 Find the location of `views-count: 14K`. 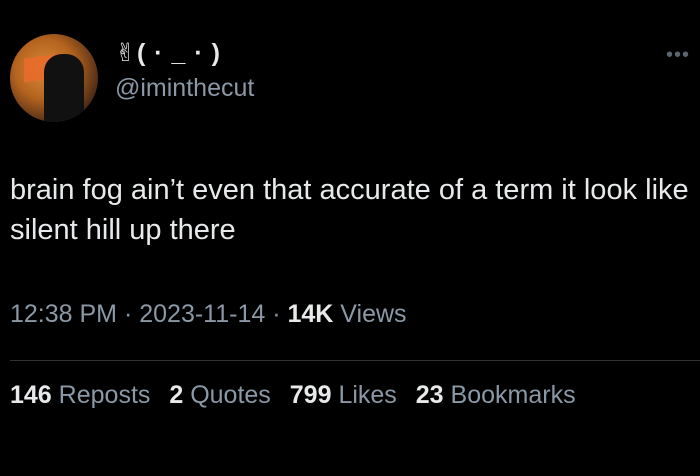

views-count: 14K is located at coordinates (310, 314).